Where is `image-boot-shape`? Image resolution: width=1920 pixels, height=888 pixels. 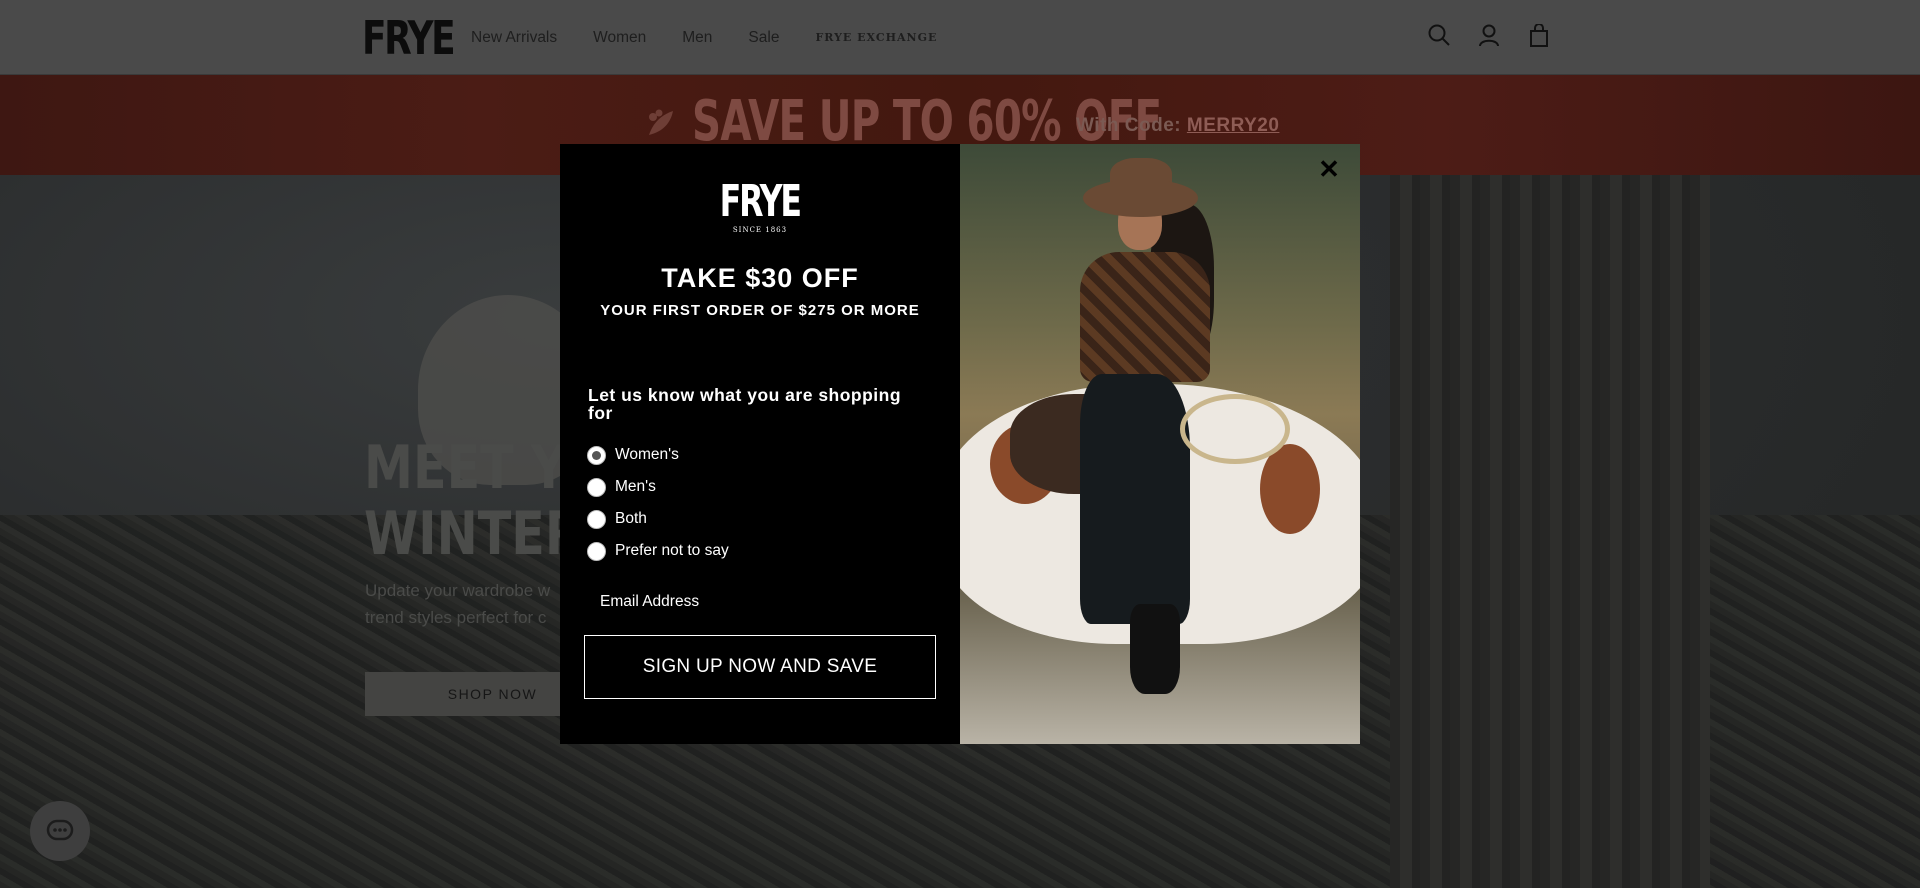 image-boot-shape is located at coordinates (1155, 649).